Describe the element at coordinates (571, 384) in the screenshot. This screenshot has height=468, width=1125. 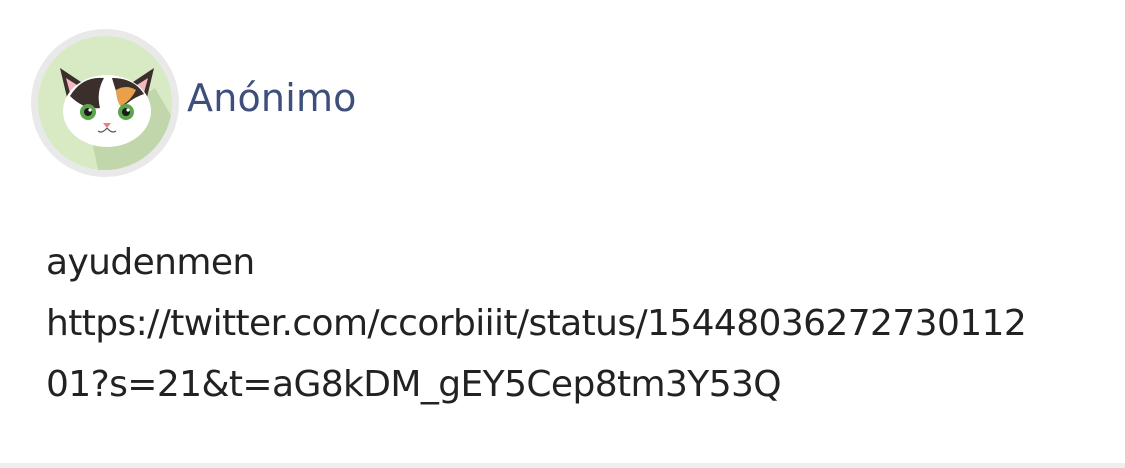
I see `post-link-line-2: 01?s=21&t=aG8kDM_gEY5Cep8tm3Y53Q` at that location.